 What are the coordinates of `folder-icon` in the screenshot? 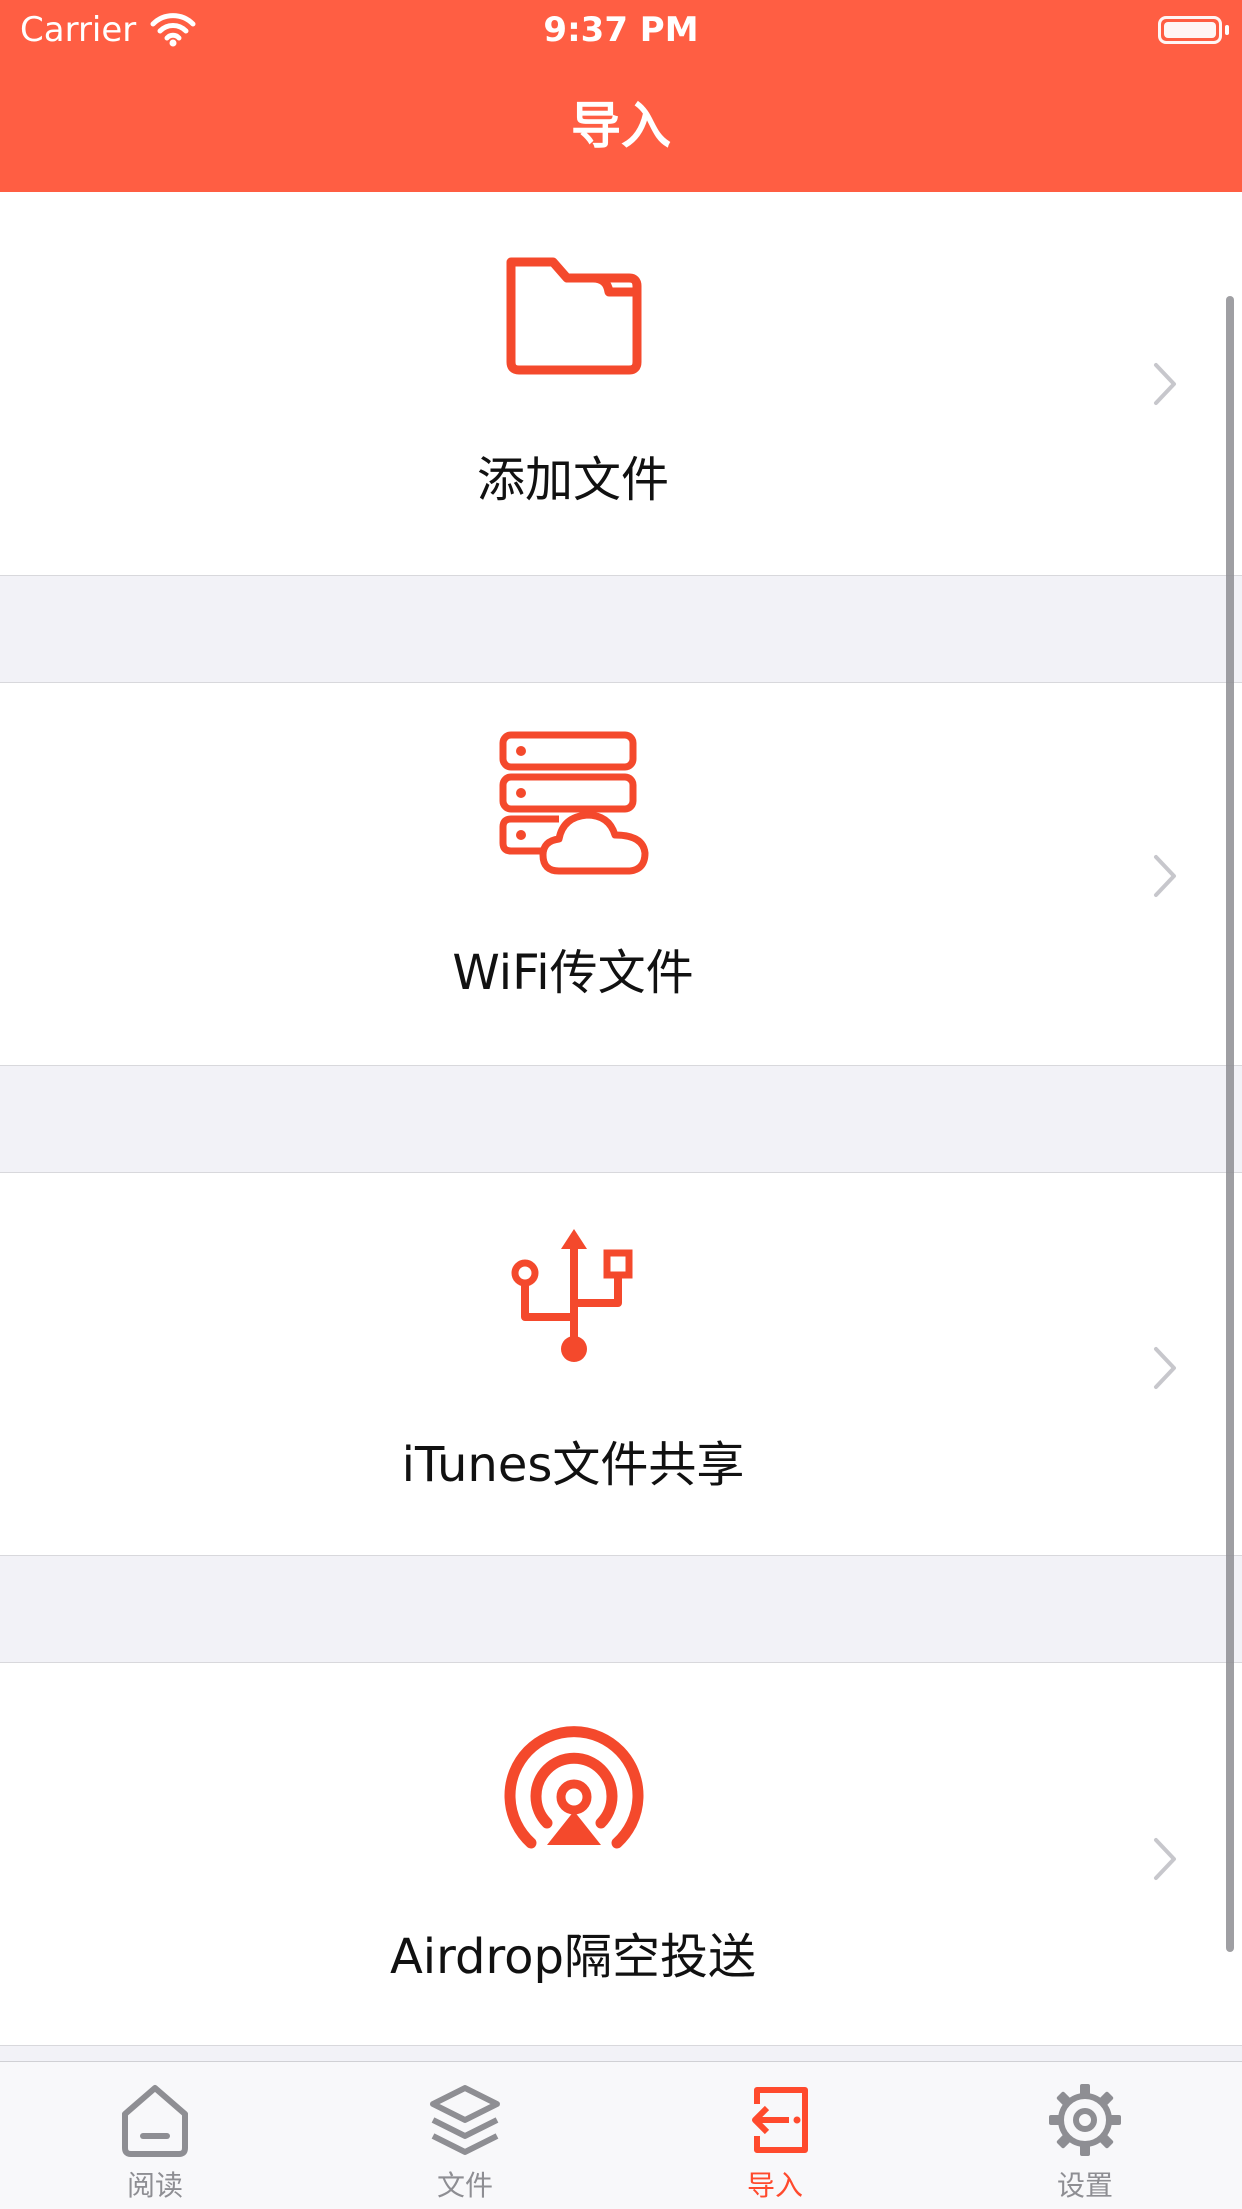 It's located at (574, 316).